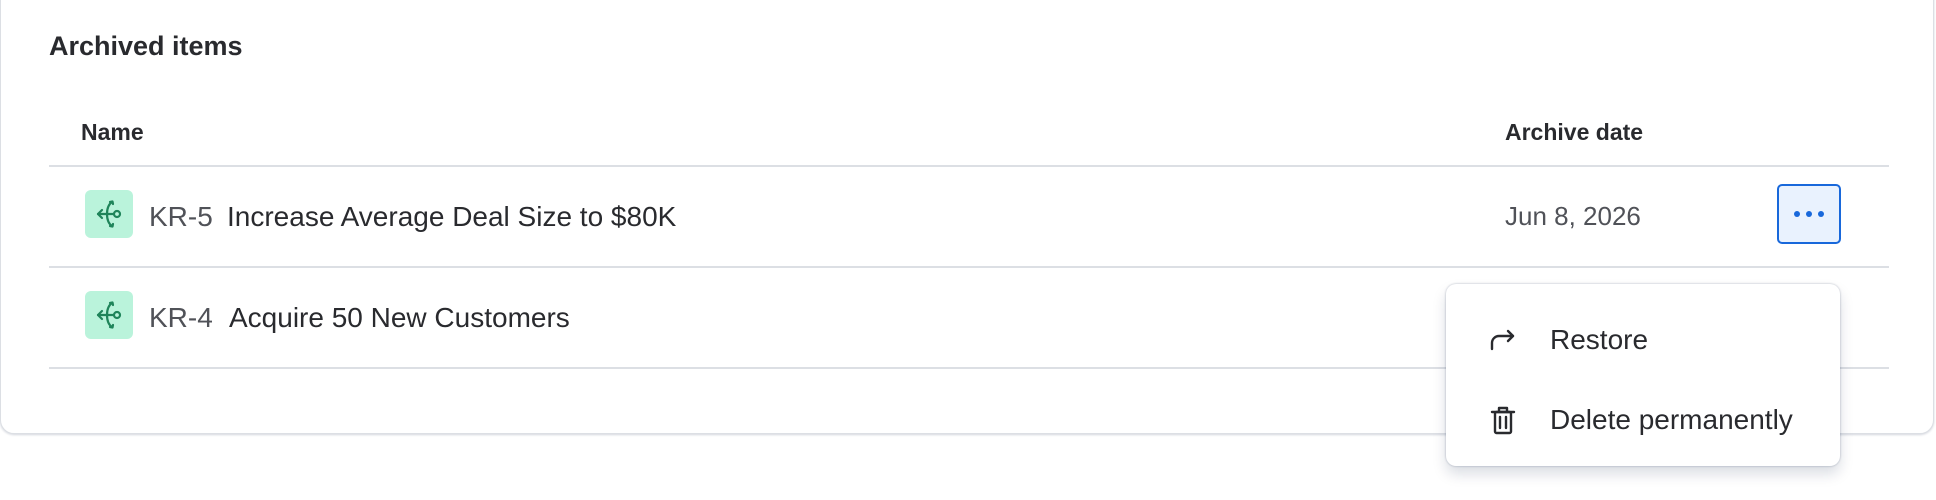 The image size is (1936, 500). What do you see at coordinates (451, 217) in the screenshot?
I see `item-name-link: Increase Average Deal Size to $80K` at bounding box center [451, 217].